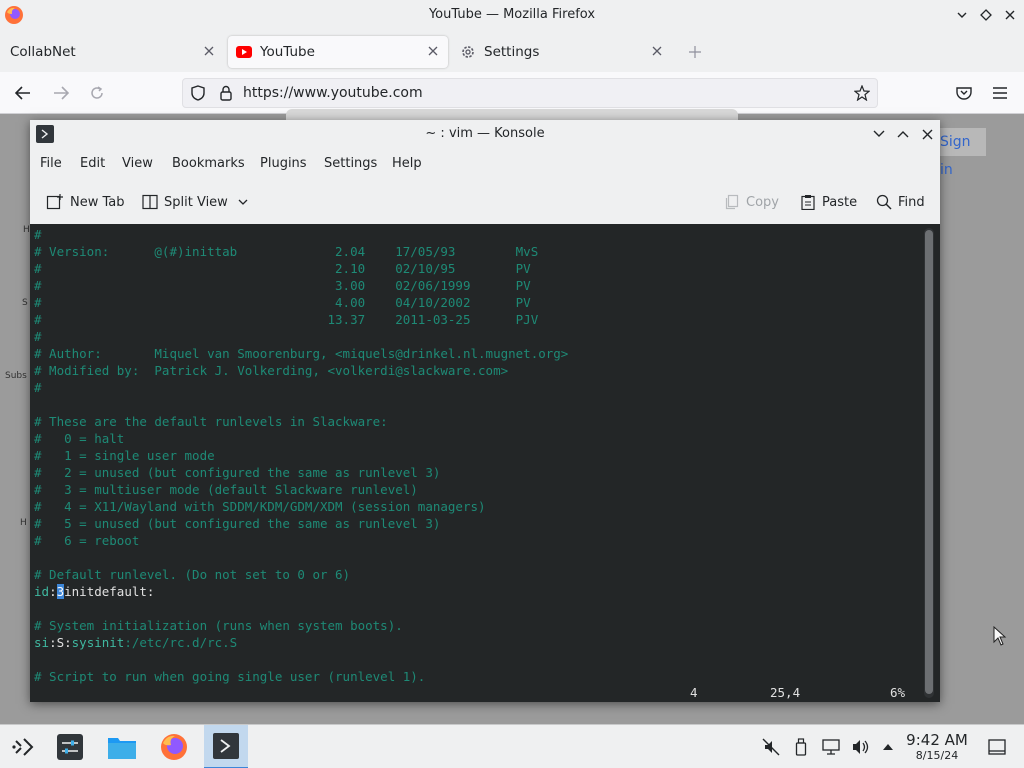  What do you see at coordinates (333, 93) in the screenshot?
I see `url-text: https://www.youtube.com` at bounding box center [333, 93].